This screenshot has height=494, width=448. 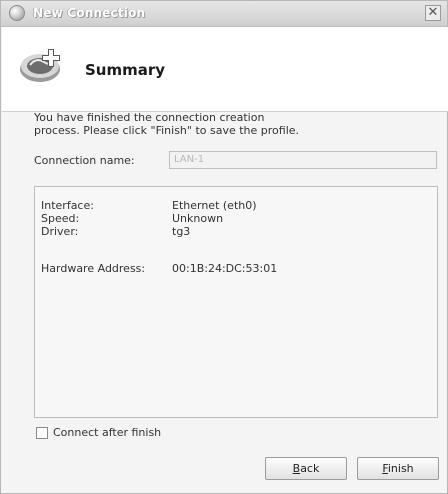 I want to click on title-bar: New Connection ✕, so click(x=224, y=14).